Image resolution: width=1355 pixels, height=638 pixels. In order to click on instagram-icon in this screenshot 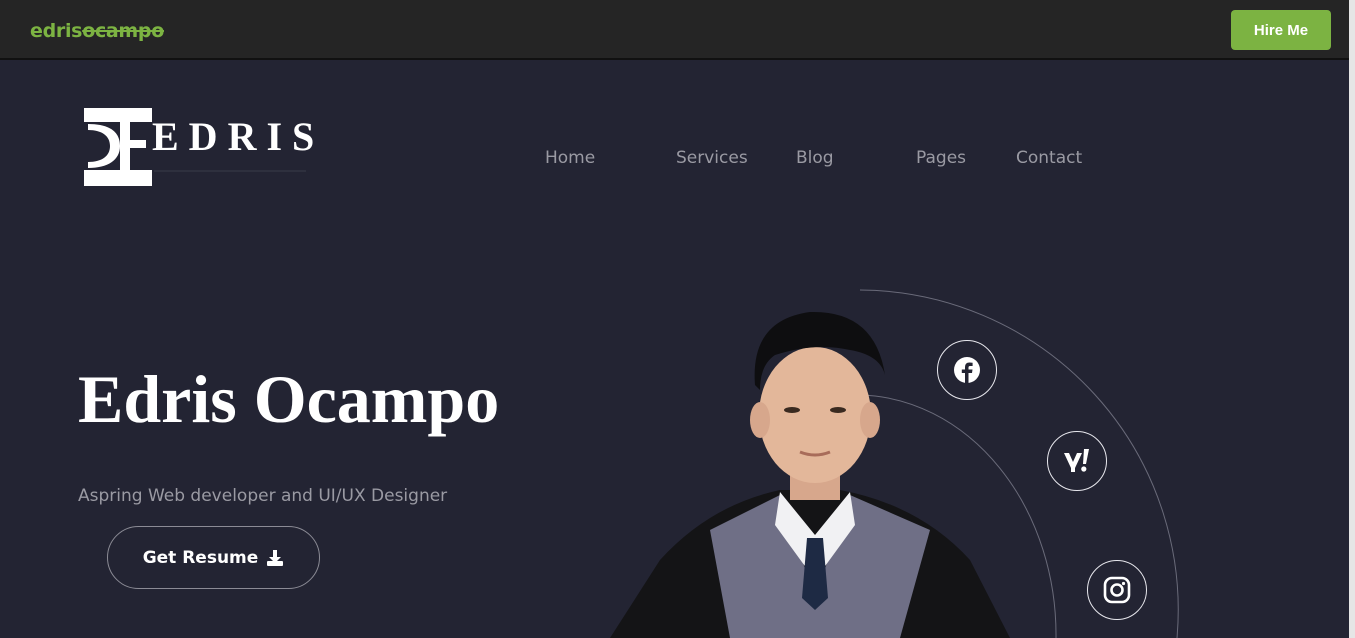, I will do `click(1117, 590)`.